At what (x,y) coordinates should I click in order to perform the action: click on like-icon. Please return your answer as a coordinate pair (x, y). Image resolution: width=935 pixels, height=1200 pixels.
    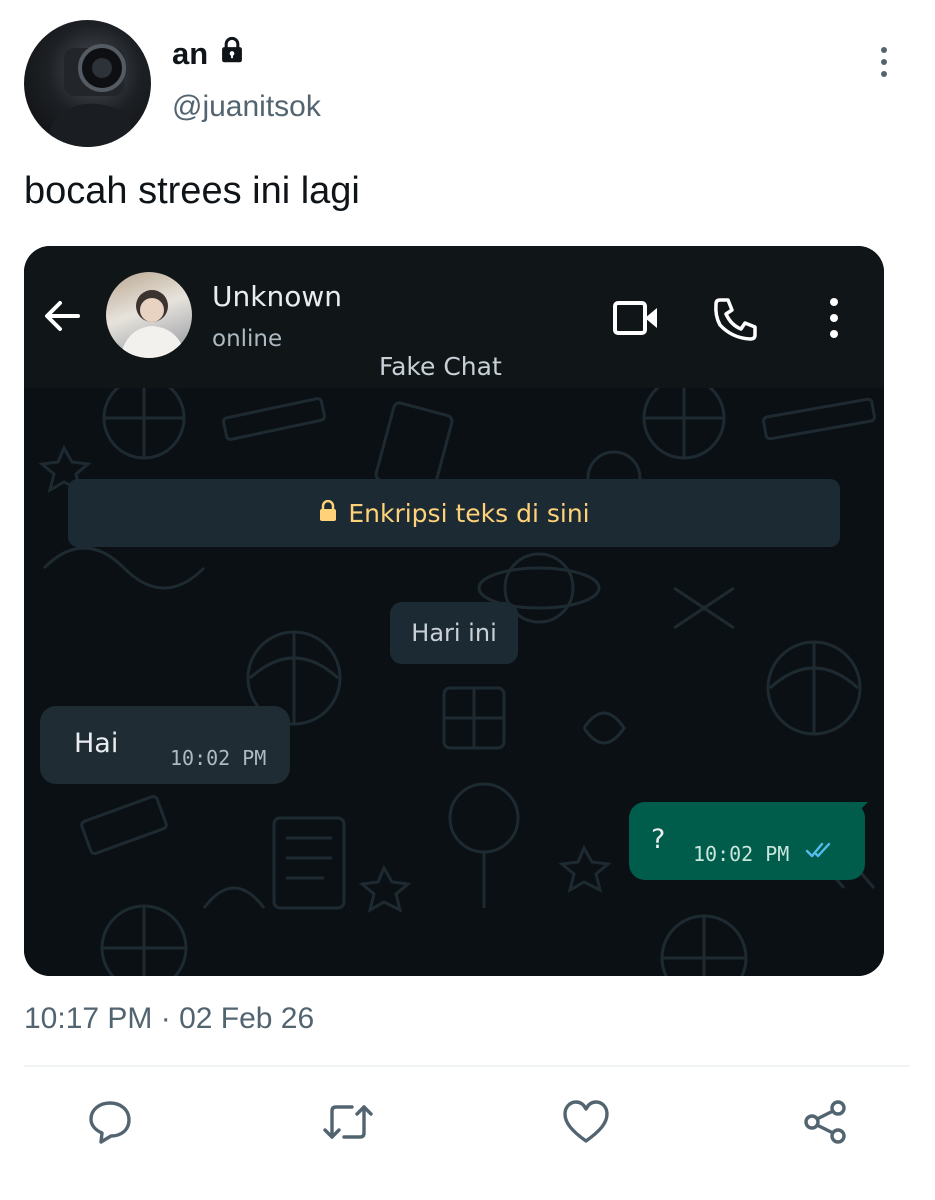
    Looking at the image, I should click on (586, 1124).